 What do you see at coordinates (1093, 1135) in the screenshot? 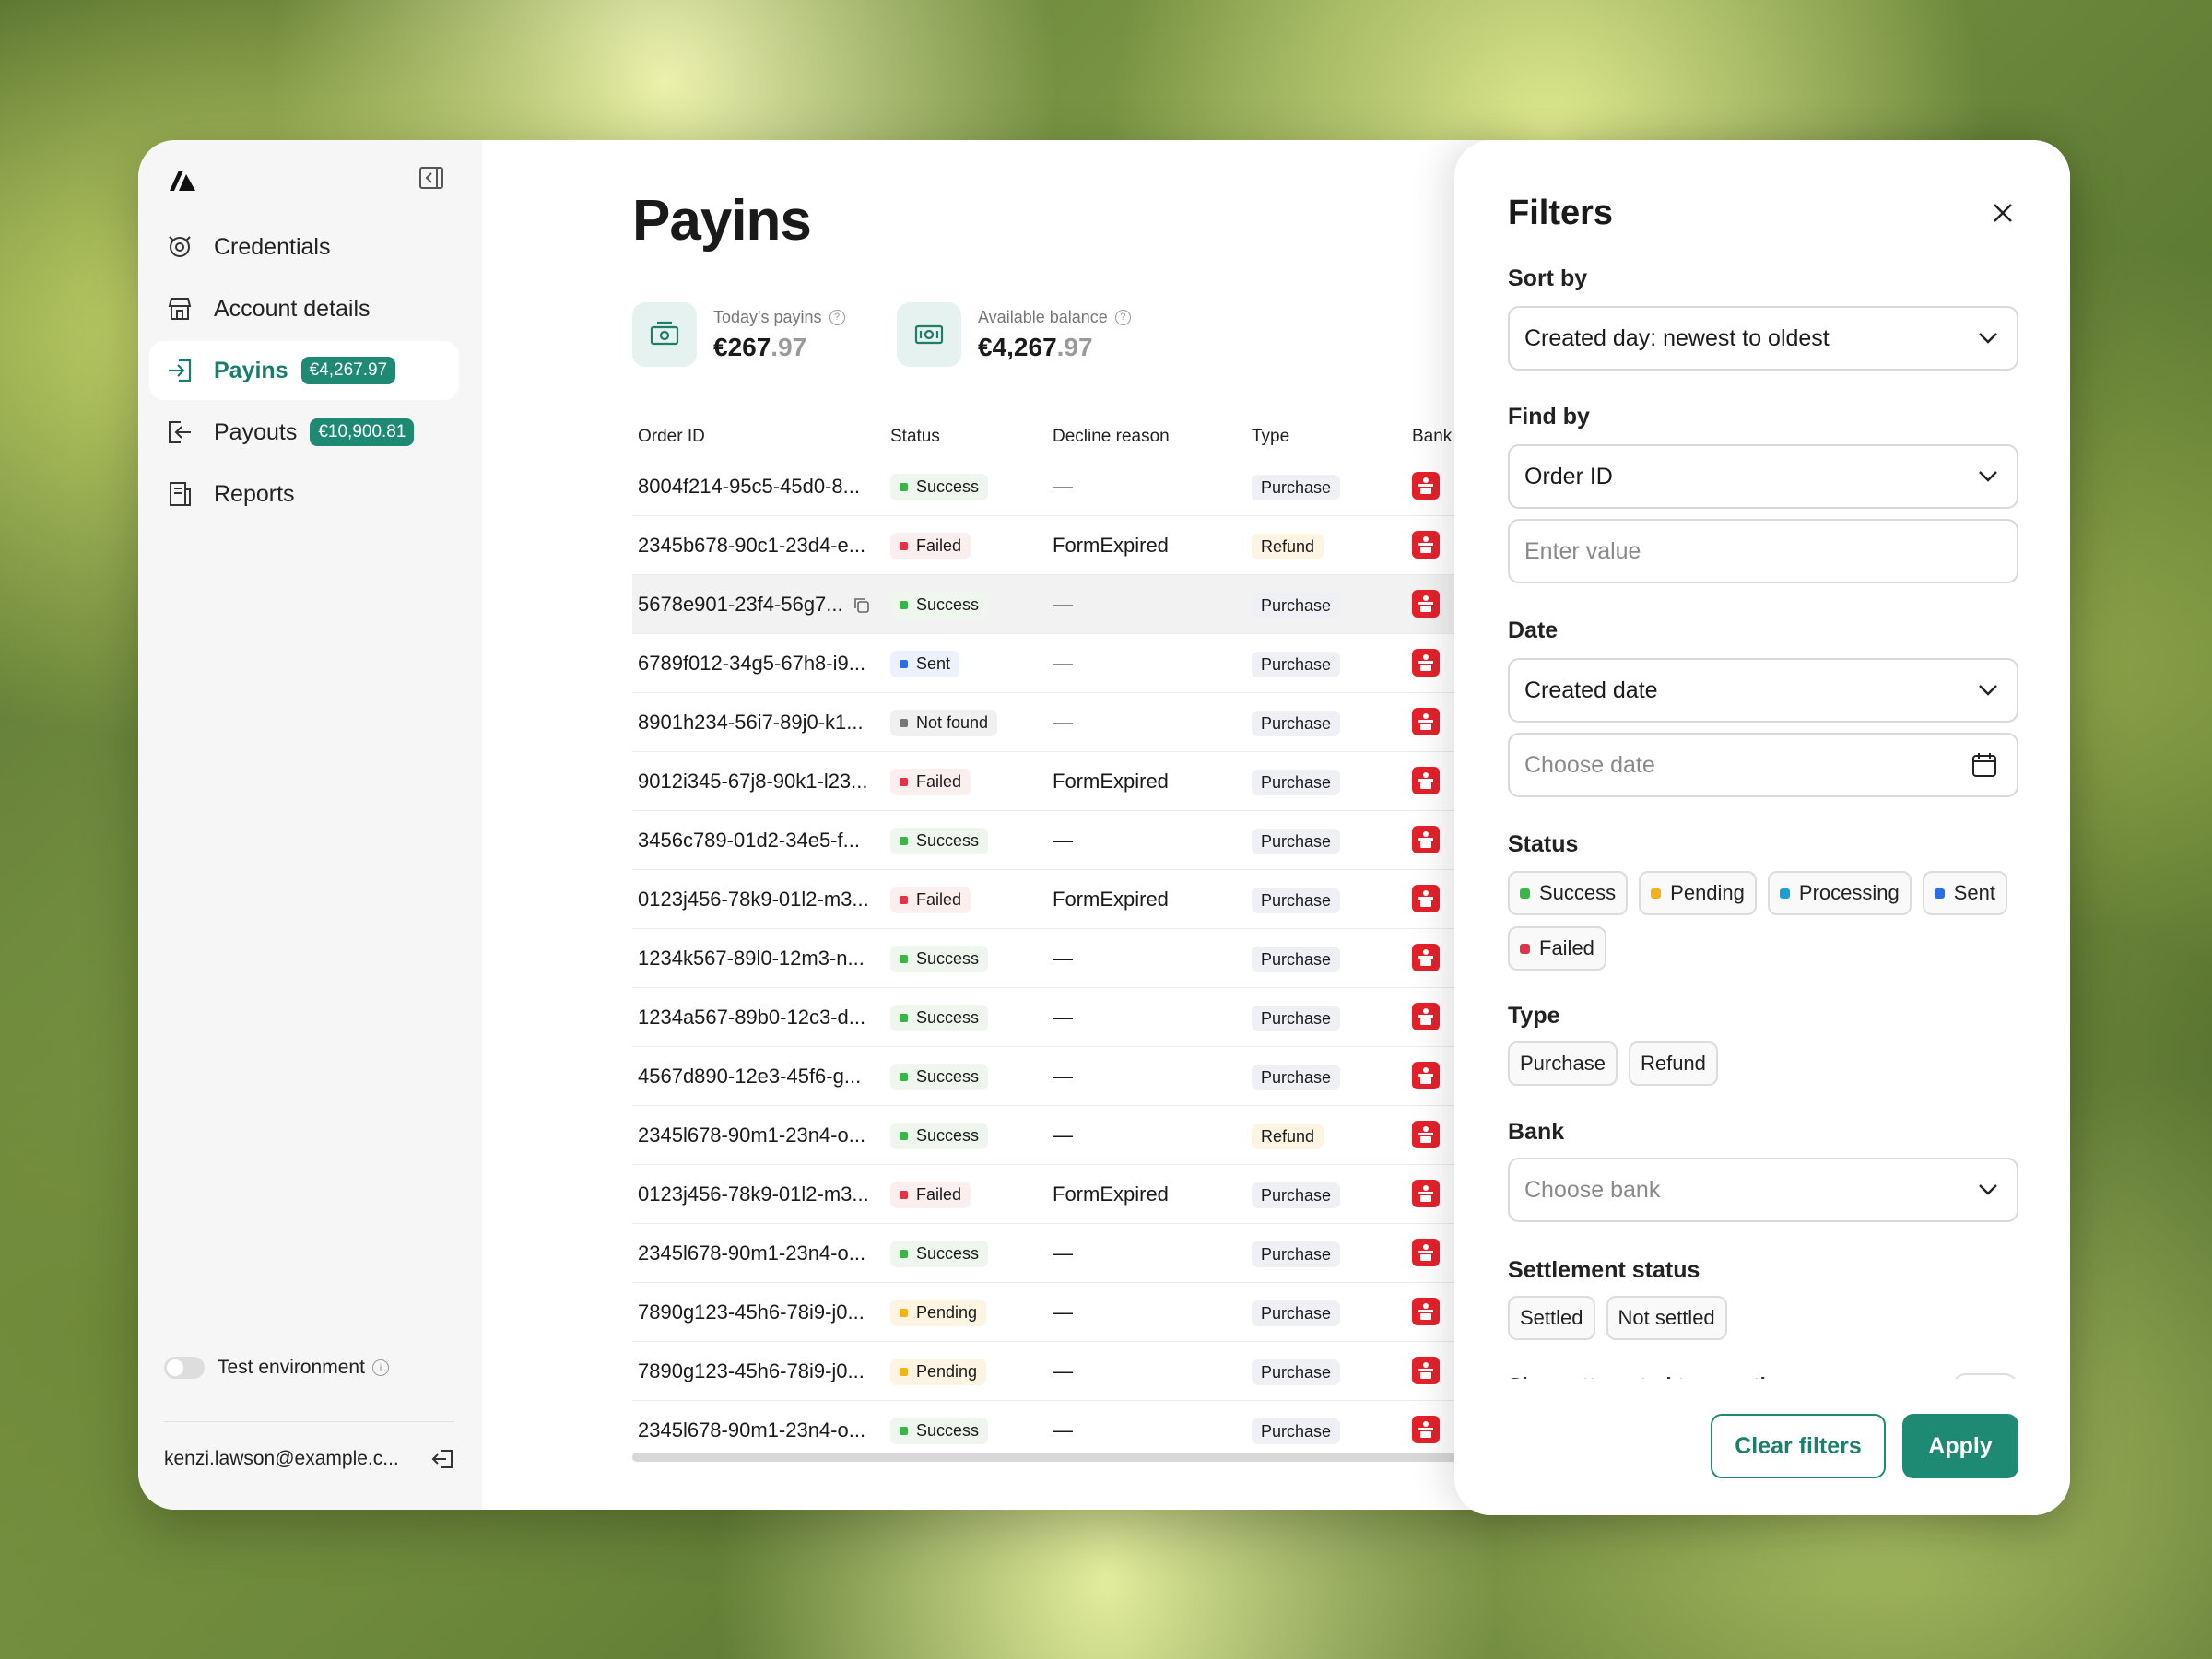
I see `table-row: 2345l678-90m1-23n4-o... Success — Refund` at bounding box center [1093, 1135].